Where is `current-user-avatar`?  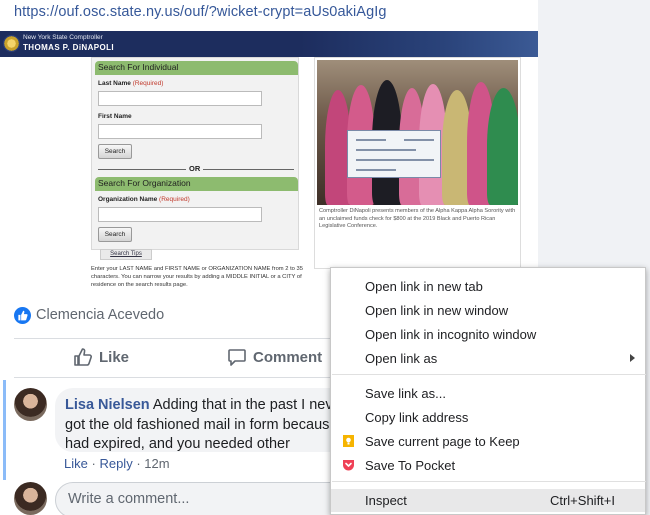
current-user-avatar is located at coordinates (30, 498).